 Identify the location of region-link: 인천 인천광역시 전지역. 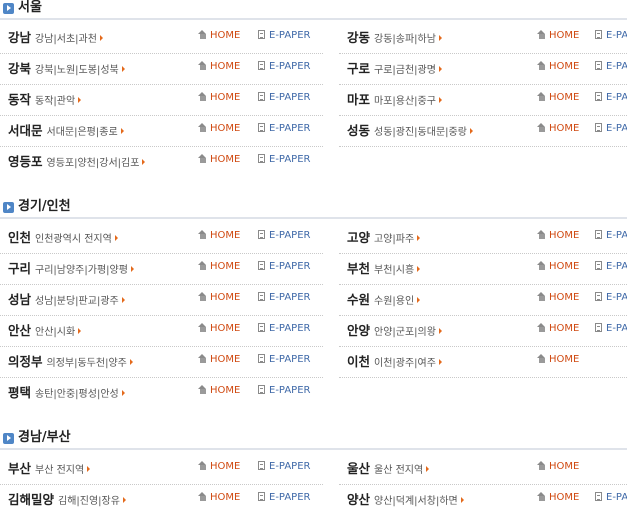
(63, 239).